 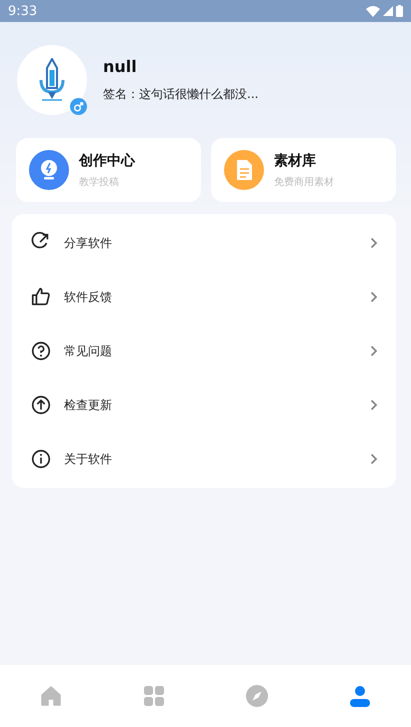 What do you see at coordinates (204, 351) in the screenshot?
I see `menu-item: 常见问题` at bounding box center [204, 351].